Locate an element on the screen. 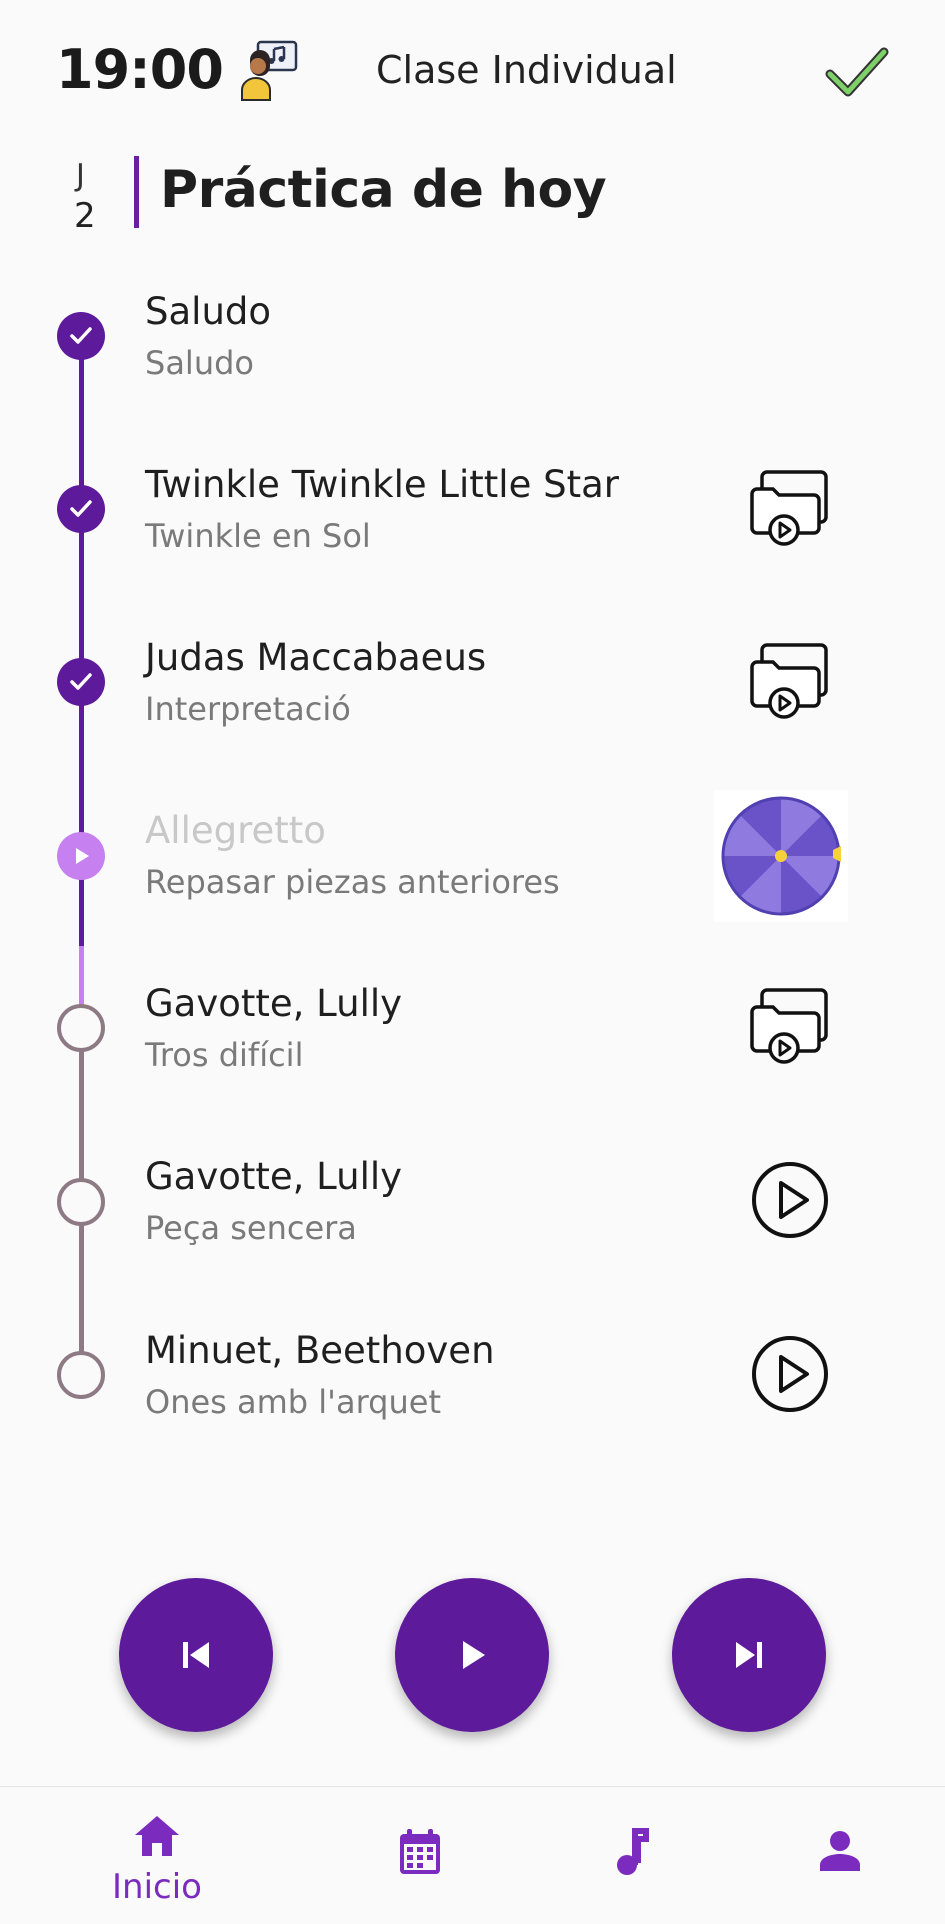  play-icon is located at coordinates (474, 1655).